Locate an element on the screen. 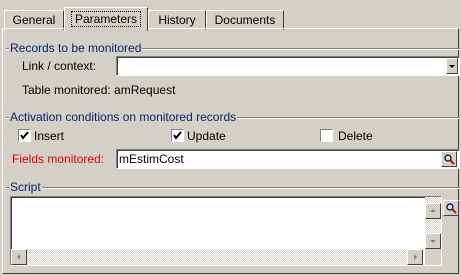 The image size is (461, 276). tab-documents-label: Documents is located at coordinates (245, 20).